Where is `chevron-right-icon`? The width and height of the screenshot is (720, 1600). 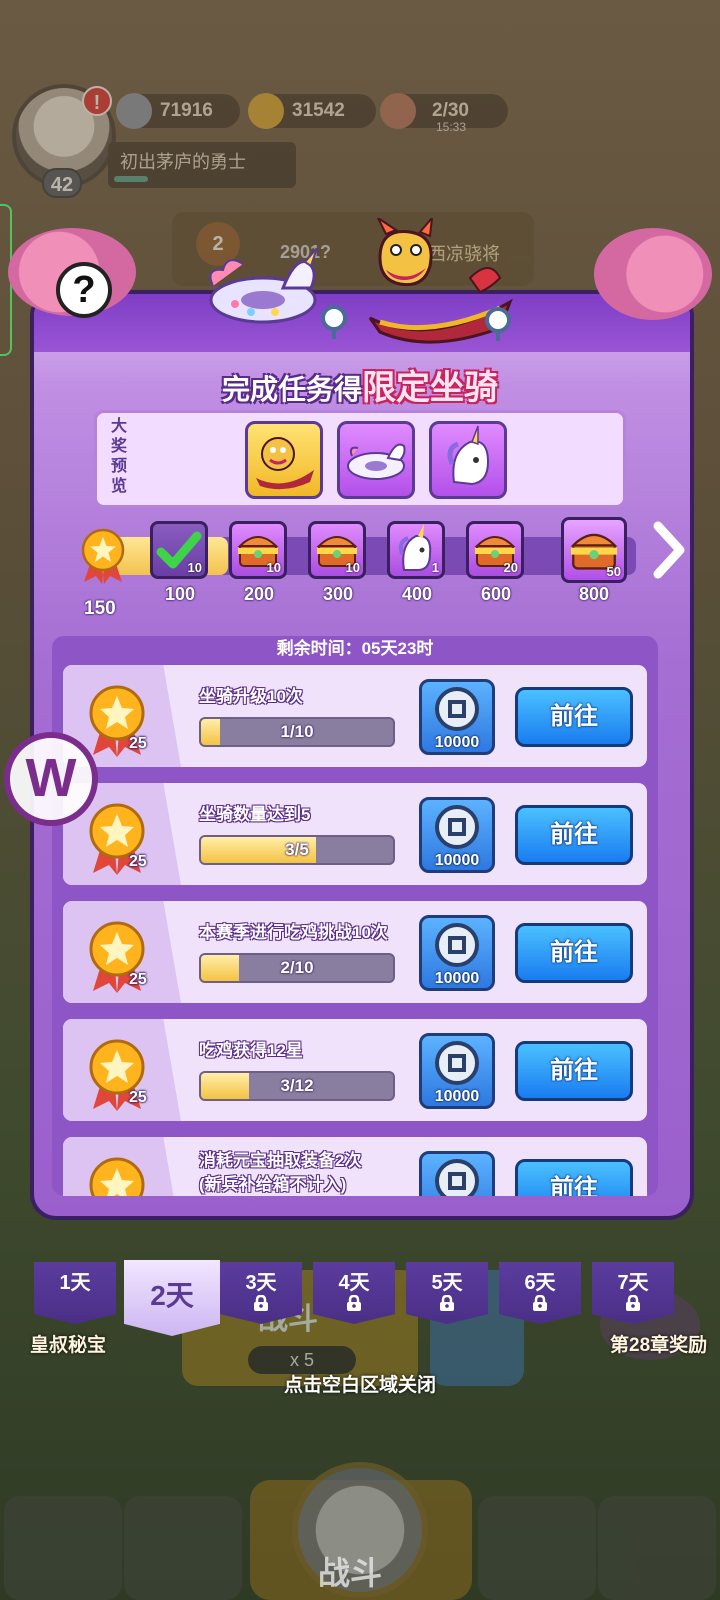 chevron-right-icon is located at coordinates (668, 550).